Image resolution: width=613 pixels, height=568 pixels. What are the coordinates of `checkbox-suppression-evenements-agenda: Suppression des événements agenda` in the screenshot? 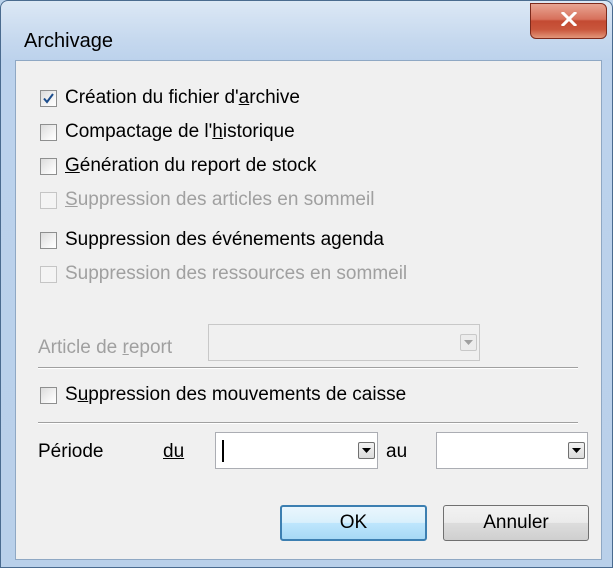 It's located at (212, 240).